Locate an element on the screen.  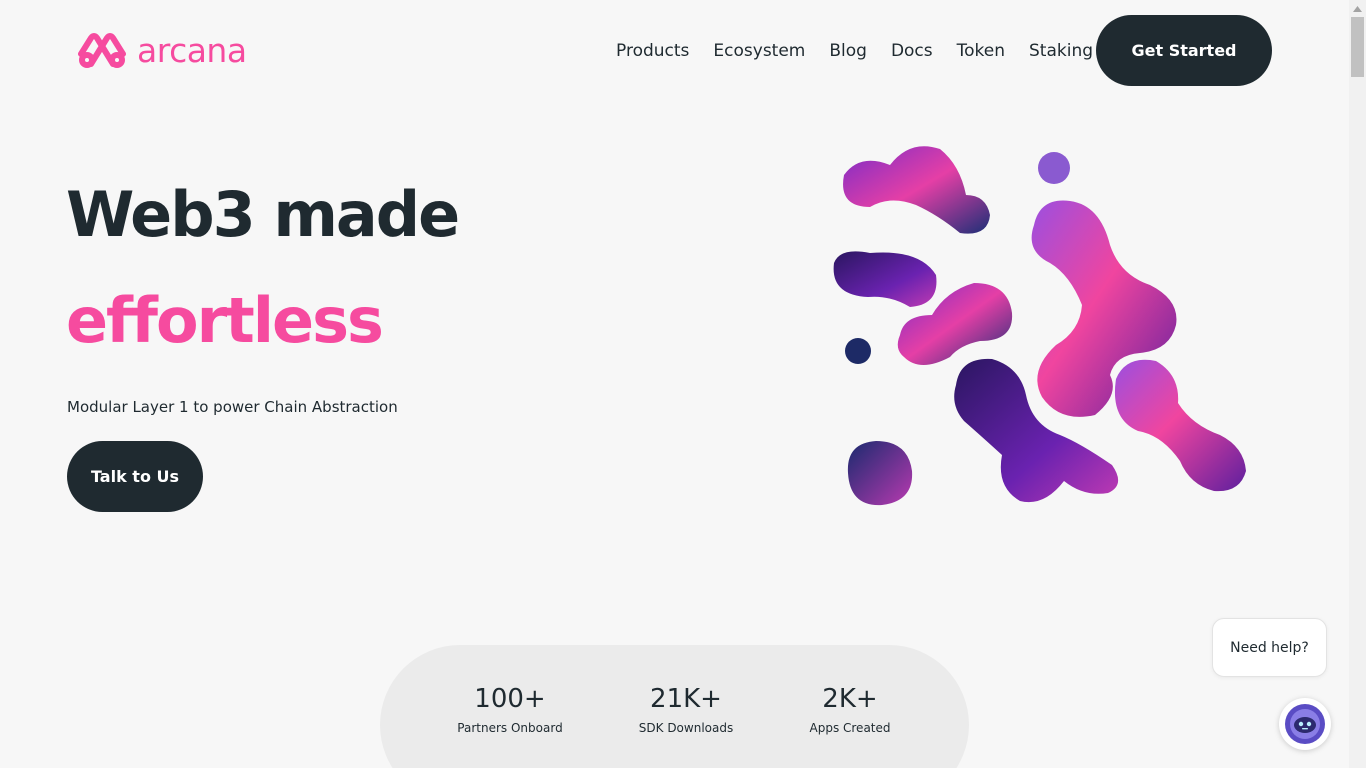
stat-label: Apps Created is located at coordinates (850, 728).